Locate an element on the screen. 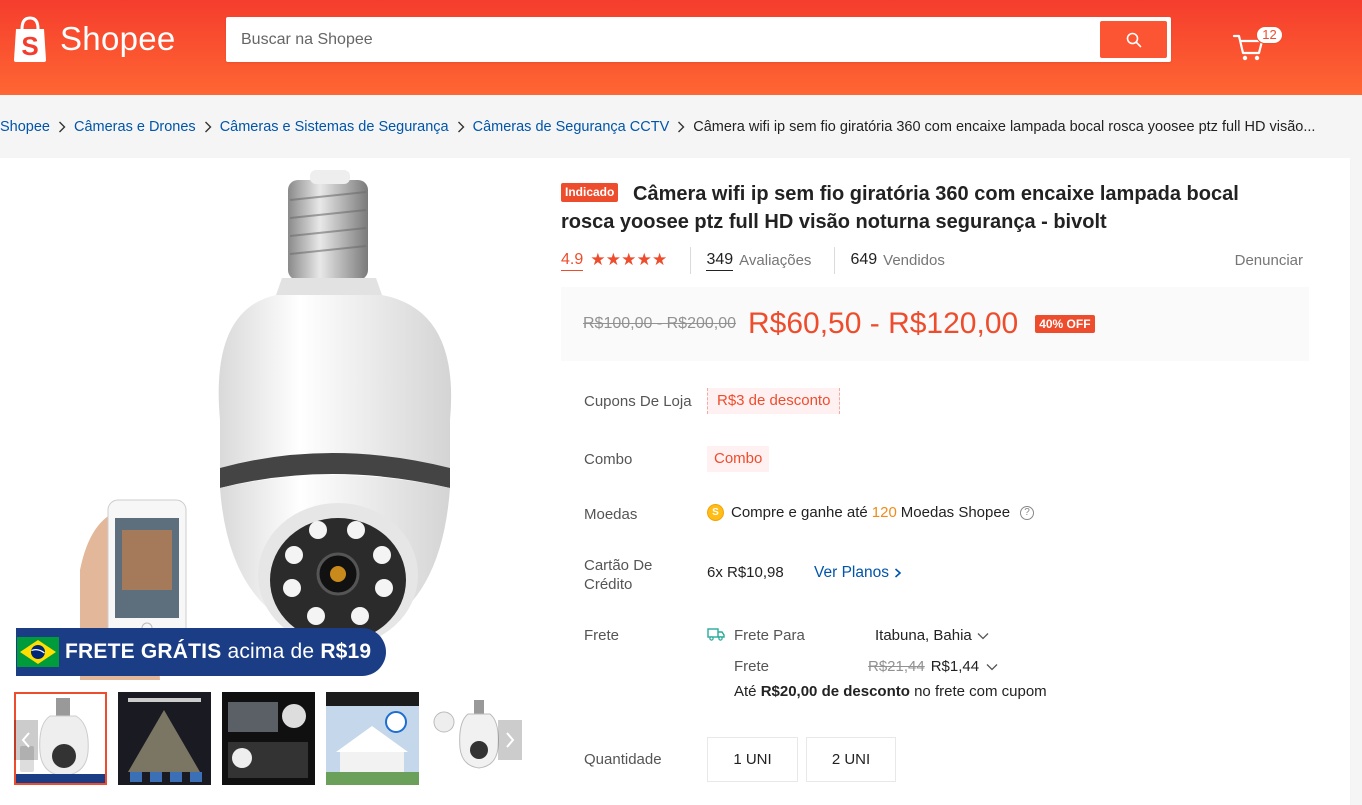 The image size is (1362, 805). combo-label: Combo is located at coordinates (608, 459).